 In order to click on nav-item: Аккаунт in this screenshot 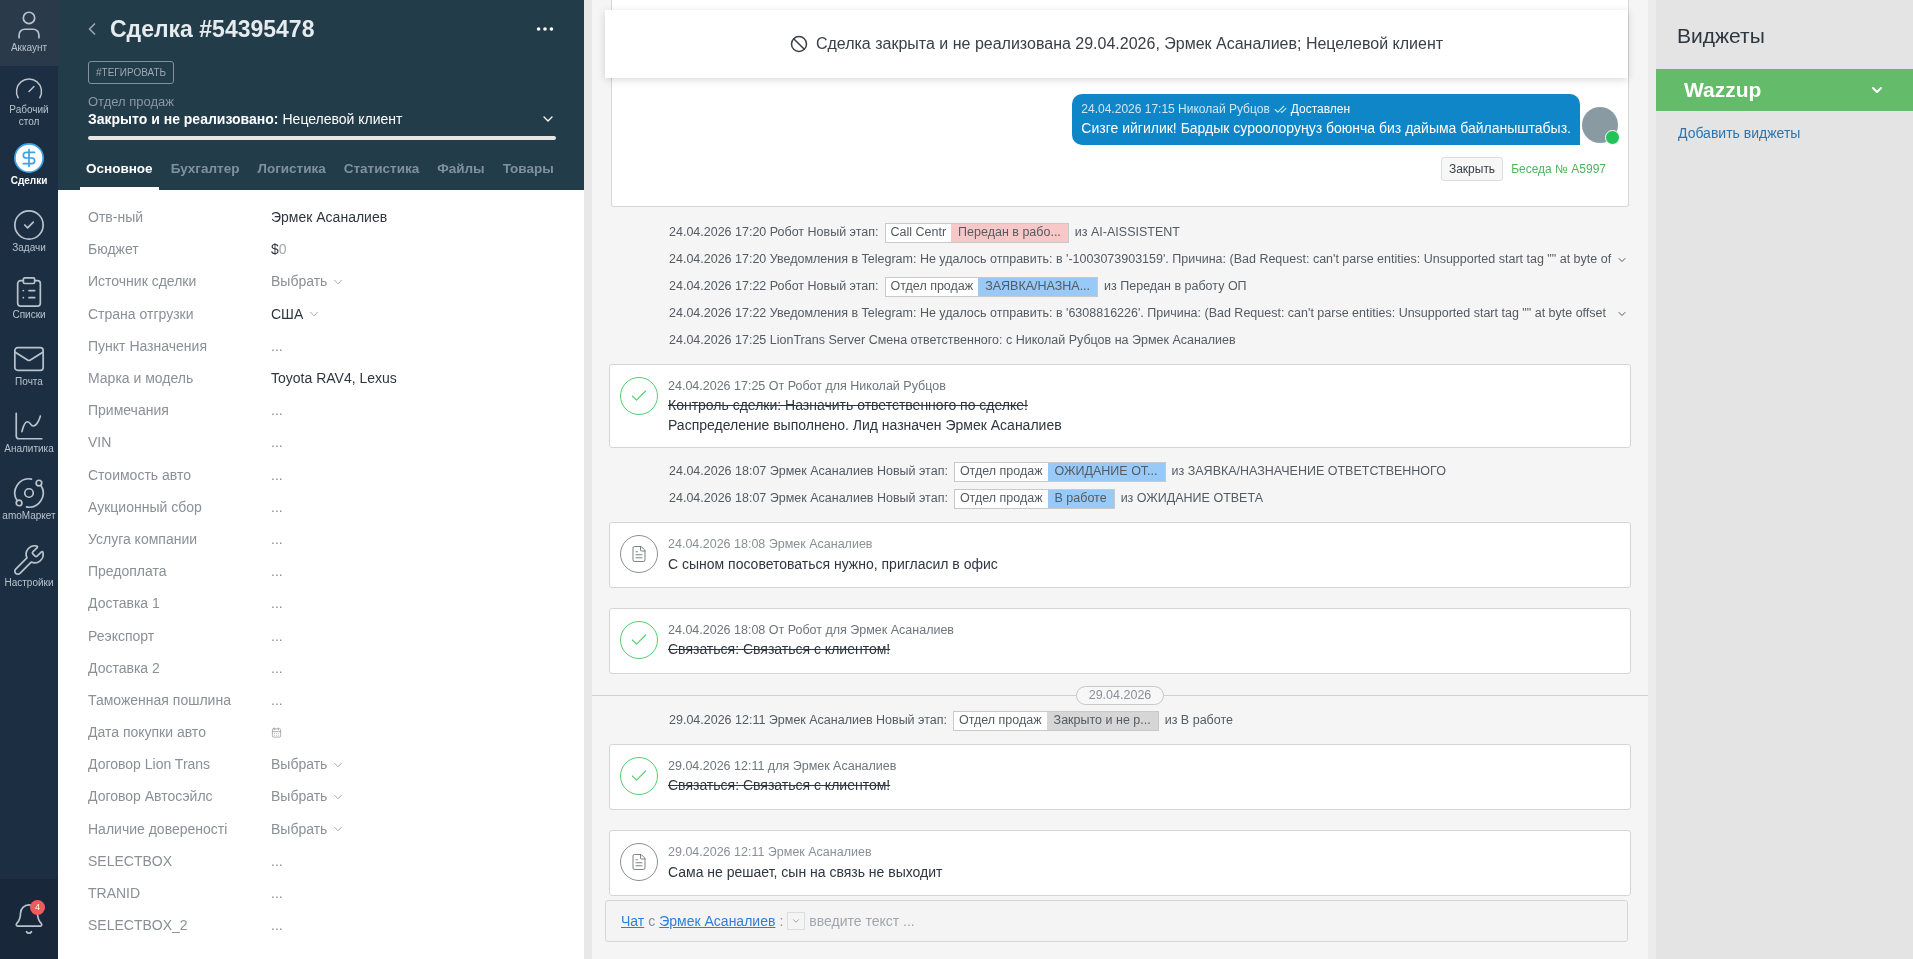, I will do `click(29, 33)`.